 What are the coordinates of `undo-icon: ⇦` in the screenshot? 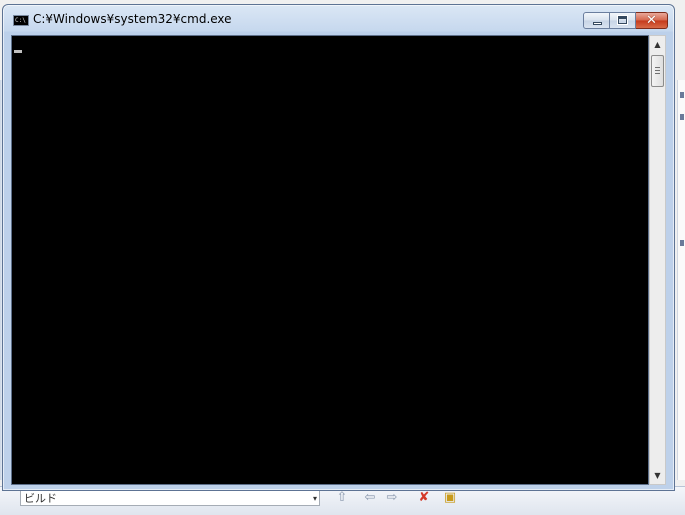 It's located at (370, 498).